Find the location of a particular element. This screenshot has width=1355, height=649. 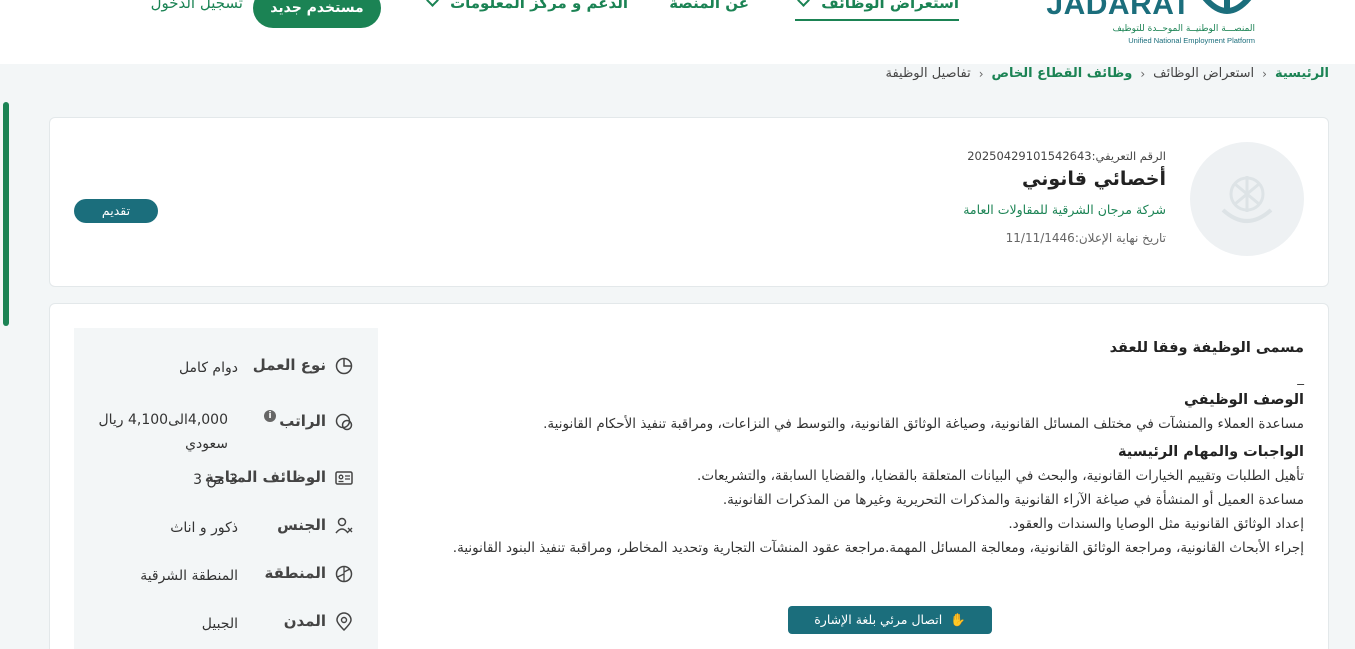

duties-heading: الواجبات والمهام الرئيسية is located at coordinates (1210, 452).